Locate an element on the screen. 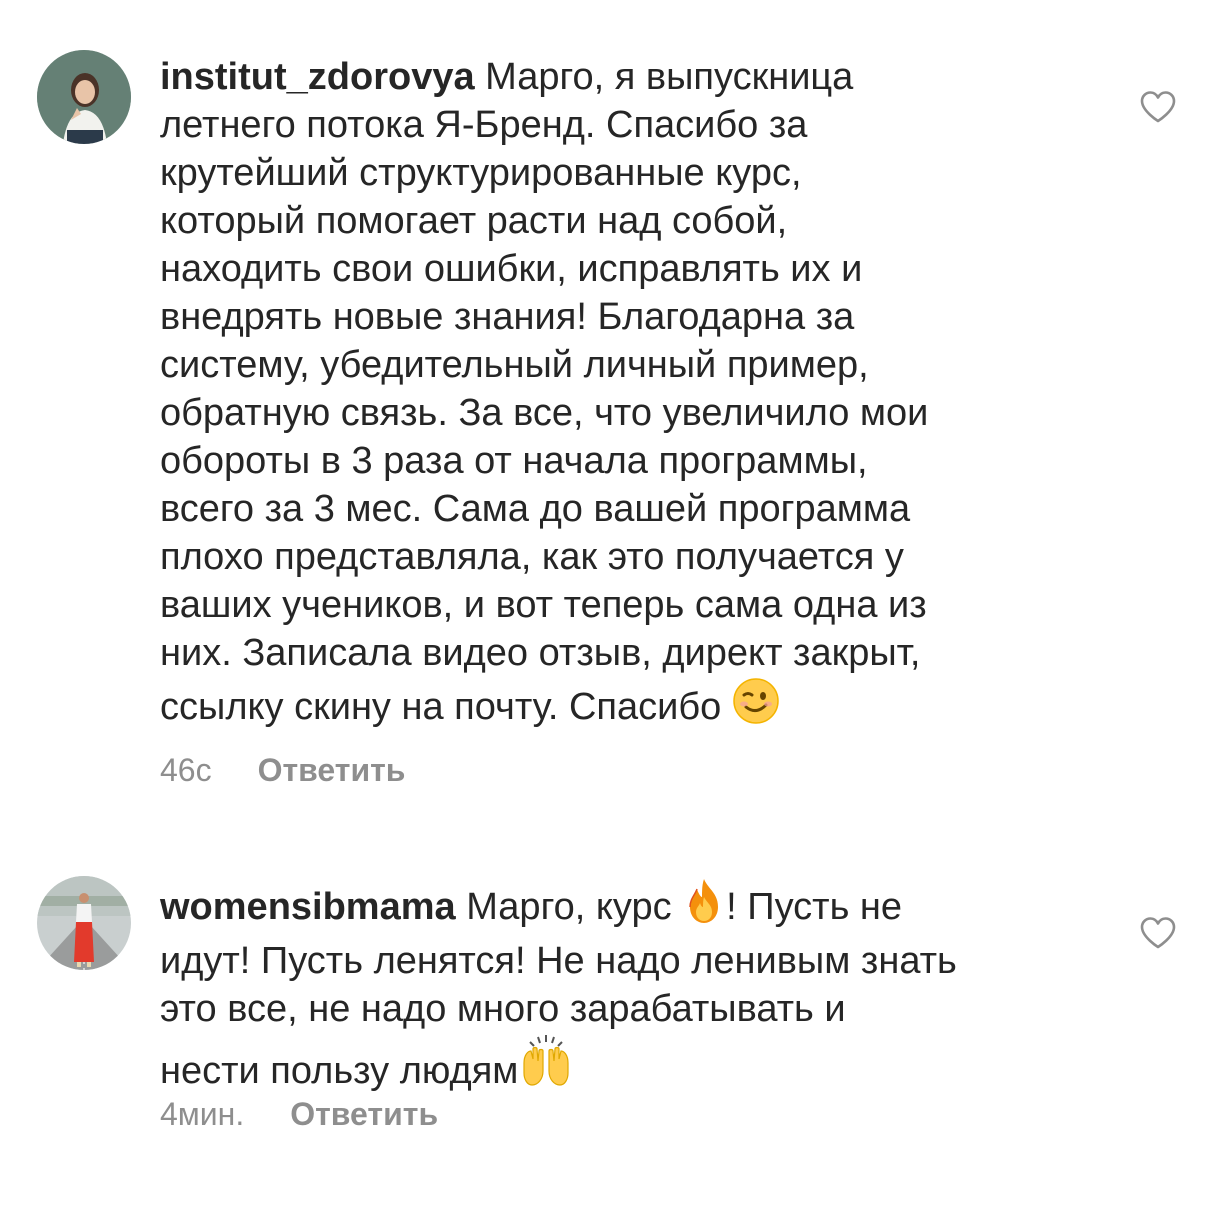 Image resolution: width=1229 pixels, height=1214 pixels. comment-2-reply-button: Ответить is located at coordinates (364, 1114).